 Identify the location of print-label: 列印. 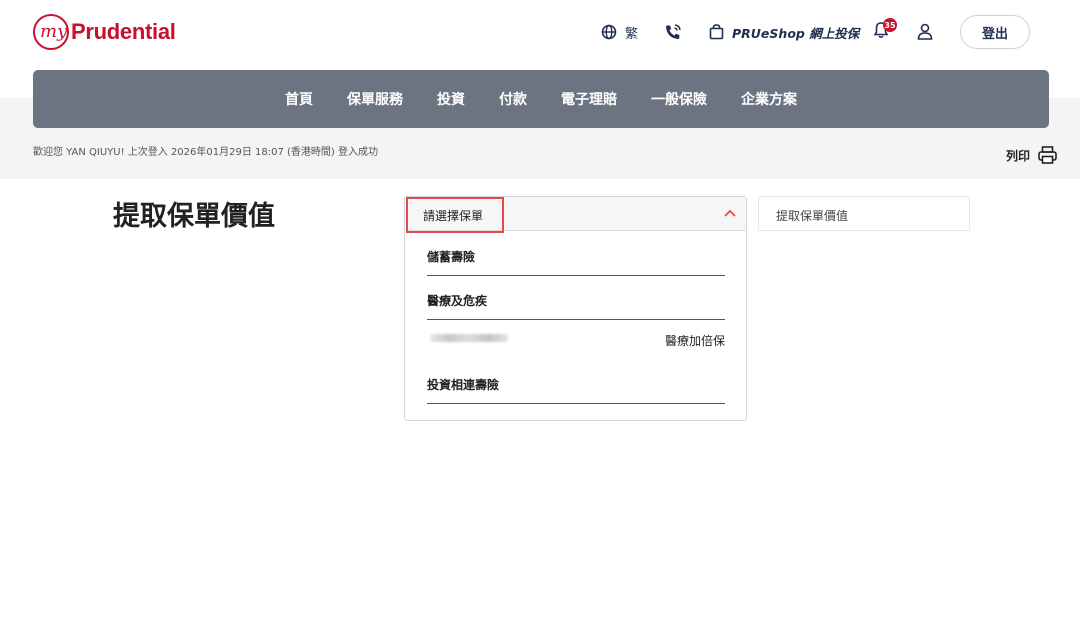
(1018, 155).